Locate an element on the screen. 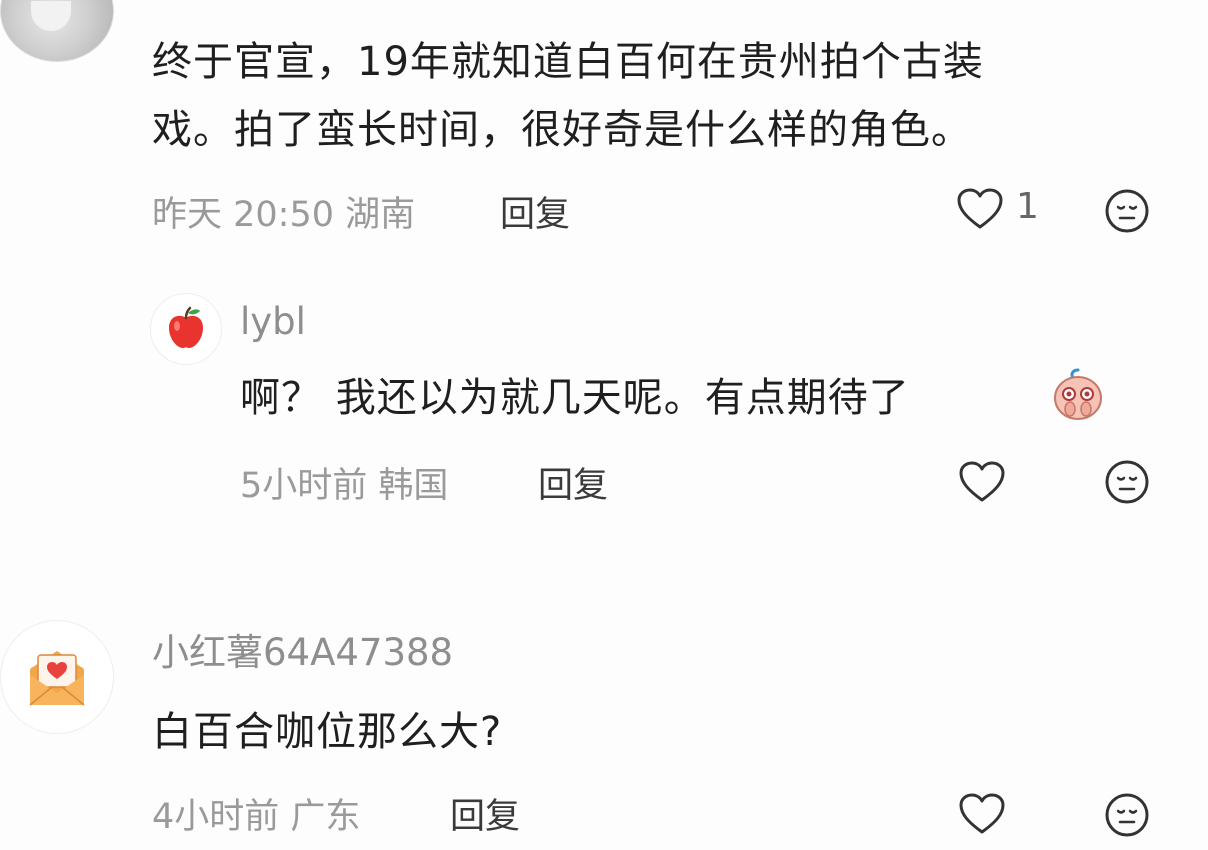 Image resolution: width=1208 pixels, height=850 pixels. reply-text: 啊？ 我还以为就几天呢。有点期待了 is located at coordinates (575, 398).